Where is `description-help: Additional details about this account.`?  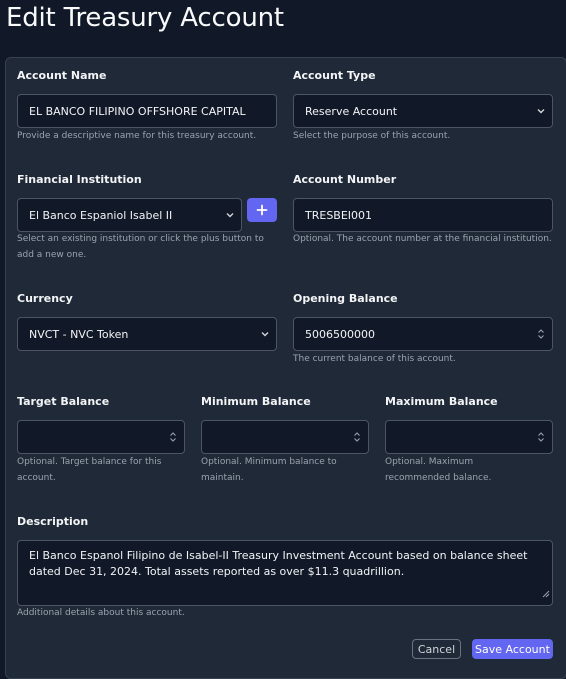
description-help: Additional details about this account. is located at coordinates (101, 613).